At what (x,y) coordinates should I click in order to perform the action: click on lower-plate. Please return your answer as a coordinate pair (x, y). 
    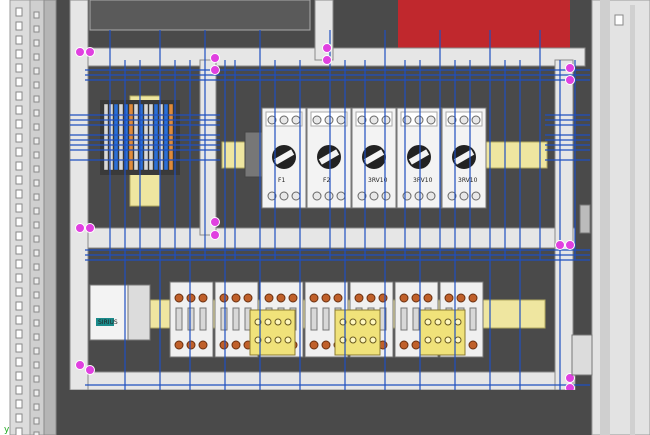
    Looking at the image, I should click on (325, 412).